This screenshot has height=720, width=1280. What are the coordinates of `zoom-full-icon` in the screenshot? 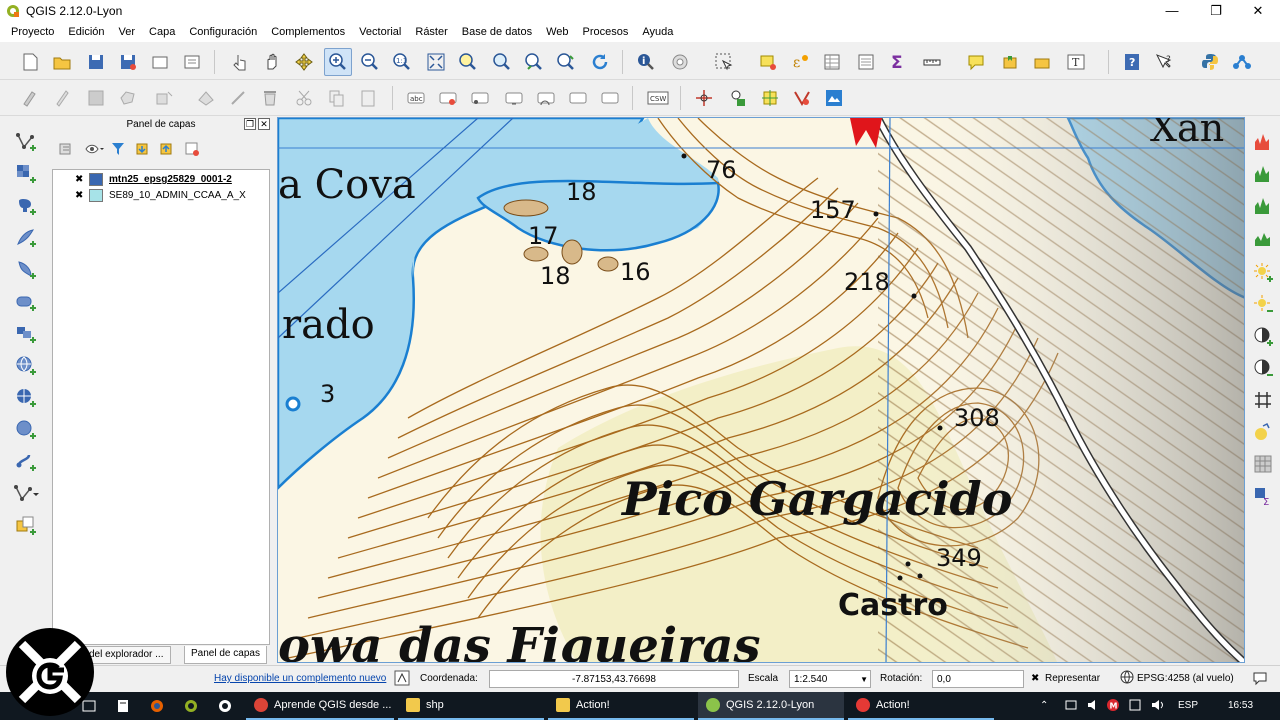 It's located at (436, 62).